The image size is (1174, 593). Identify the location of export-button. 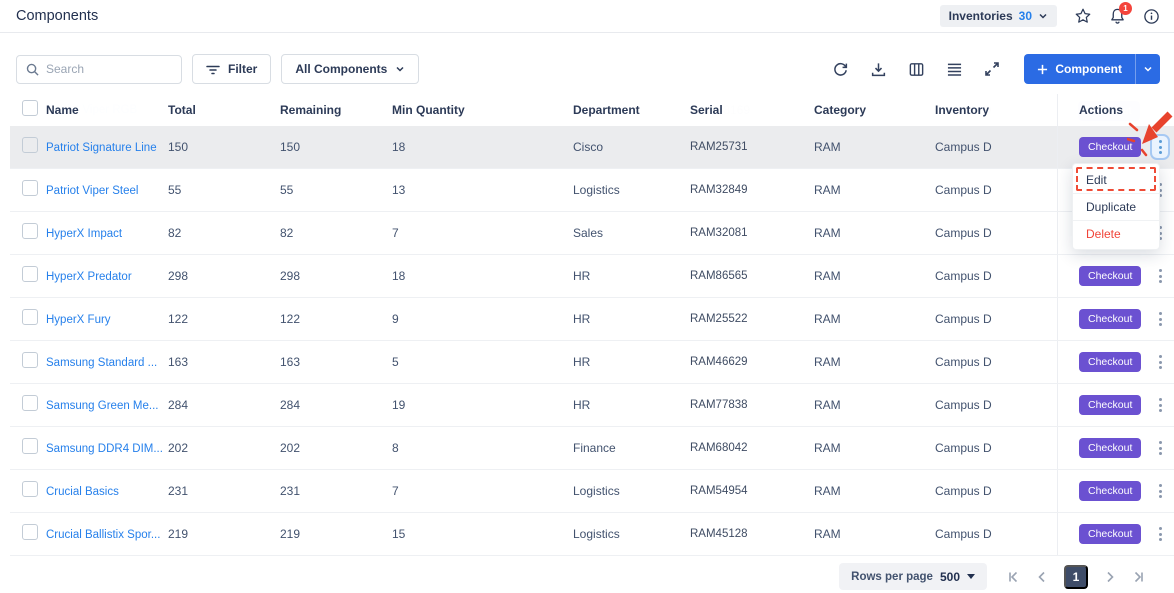
(878, 69).